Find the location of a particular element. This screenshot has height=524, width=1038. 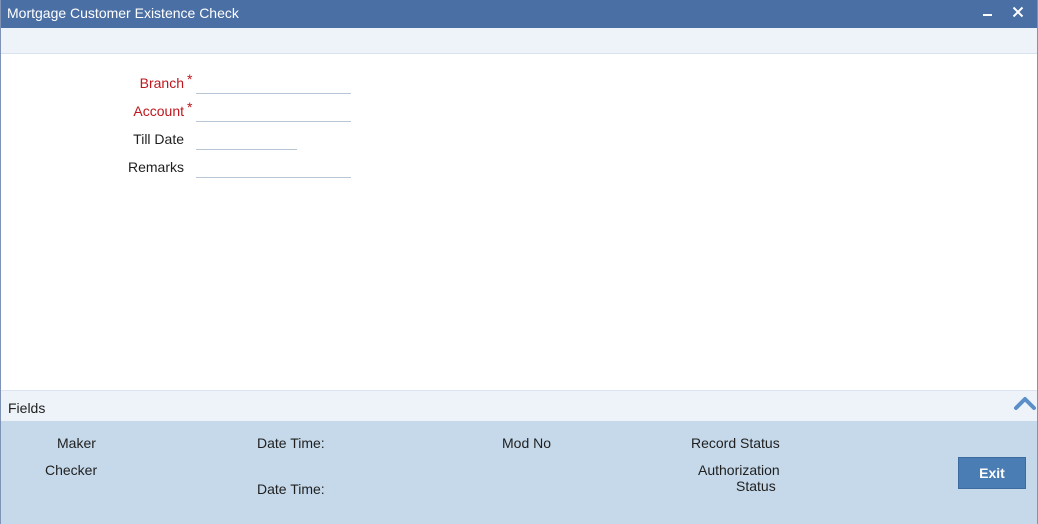

maker-date-time-label: Date Time: is located at coordinates (291, 443).